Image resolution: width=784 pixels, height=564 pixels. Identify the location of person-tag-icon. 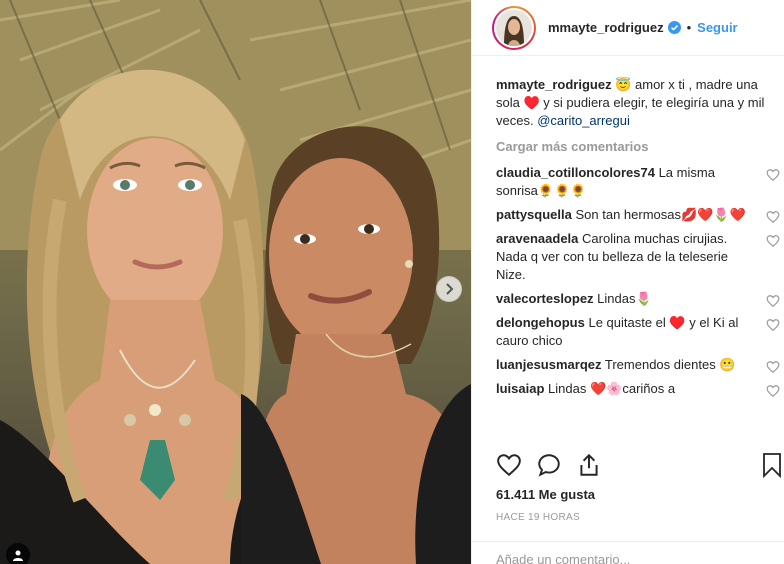
(18, 553).